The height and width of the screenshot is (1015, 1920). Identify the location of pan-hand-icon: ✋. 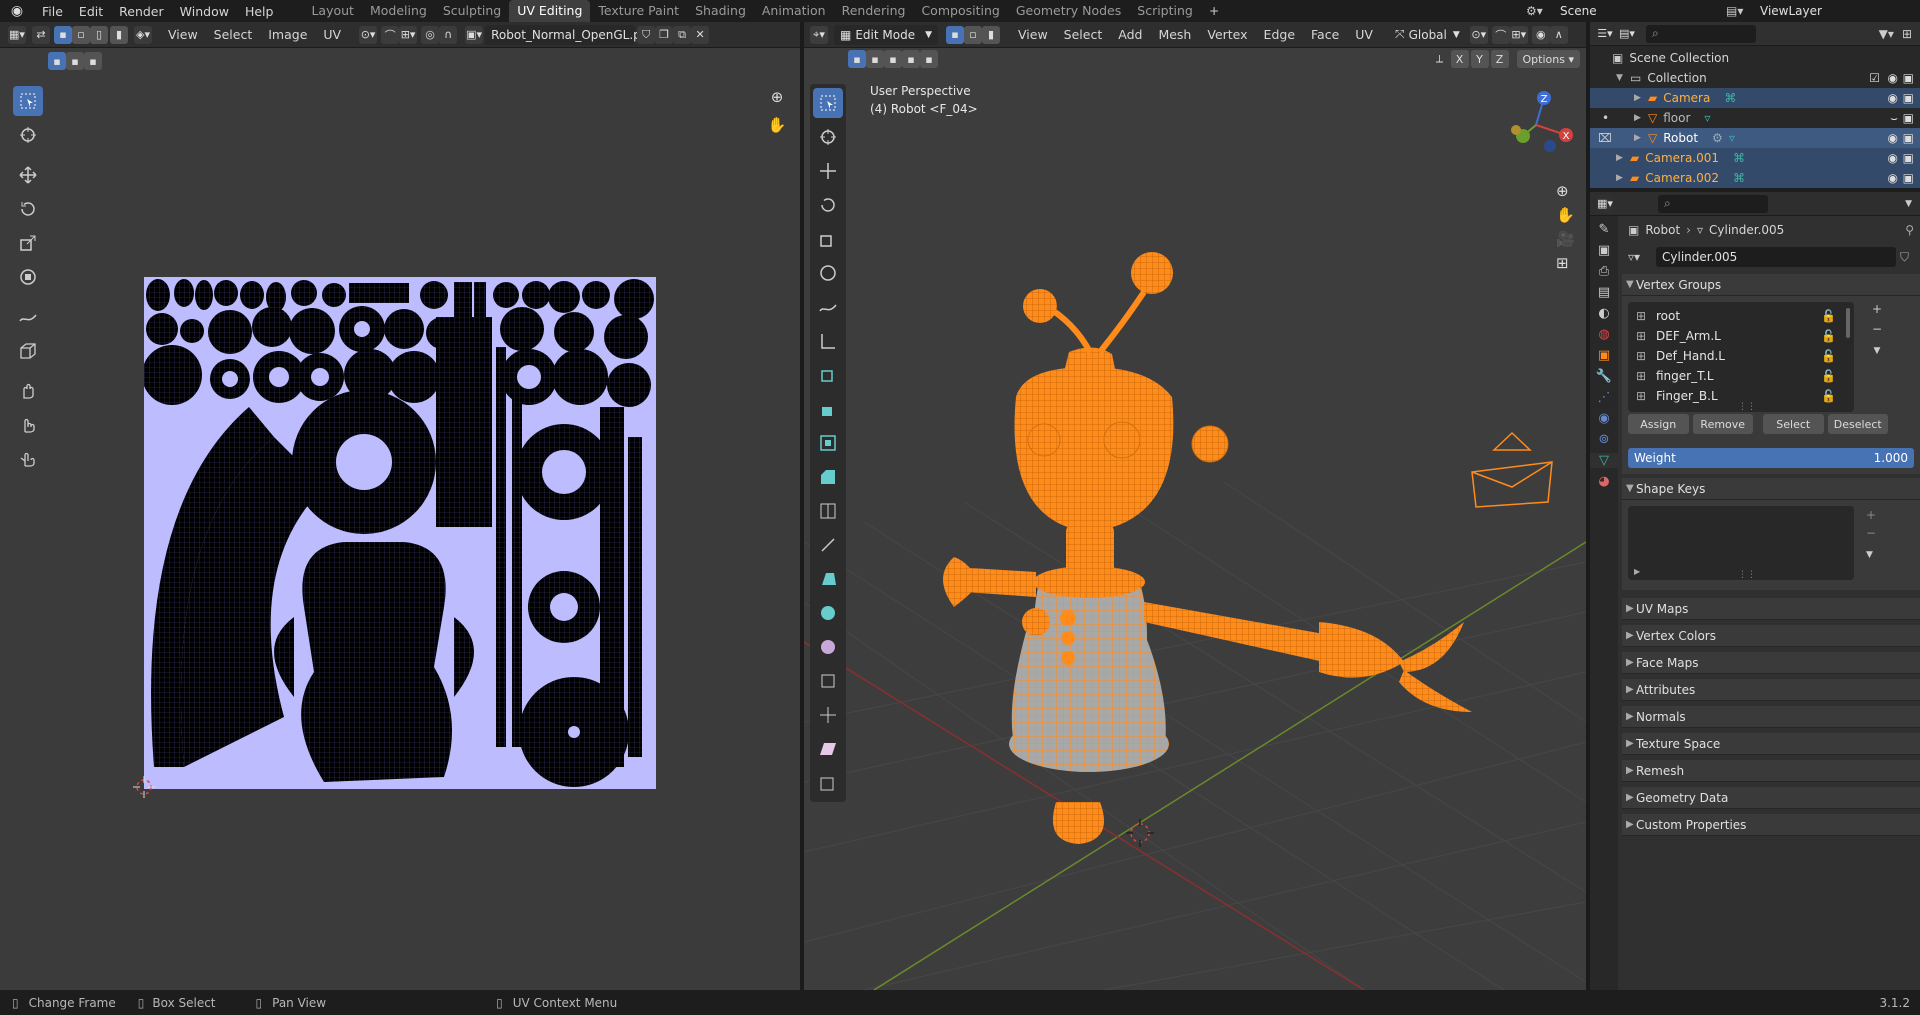
(1565, 215).